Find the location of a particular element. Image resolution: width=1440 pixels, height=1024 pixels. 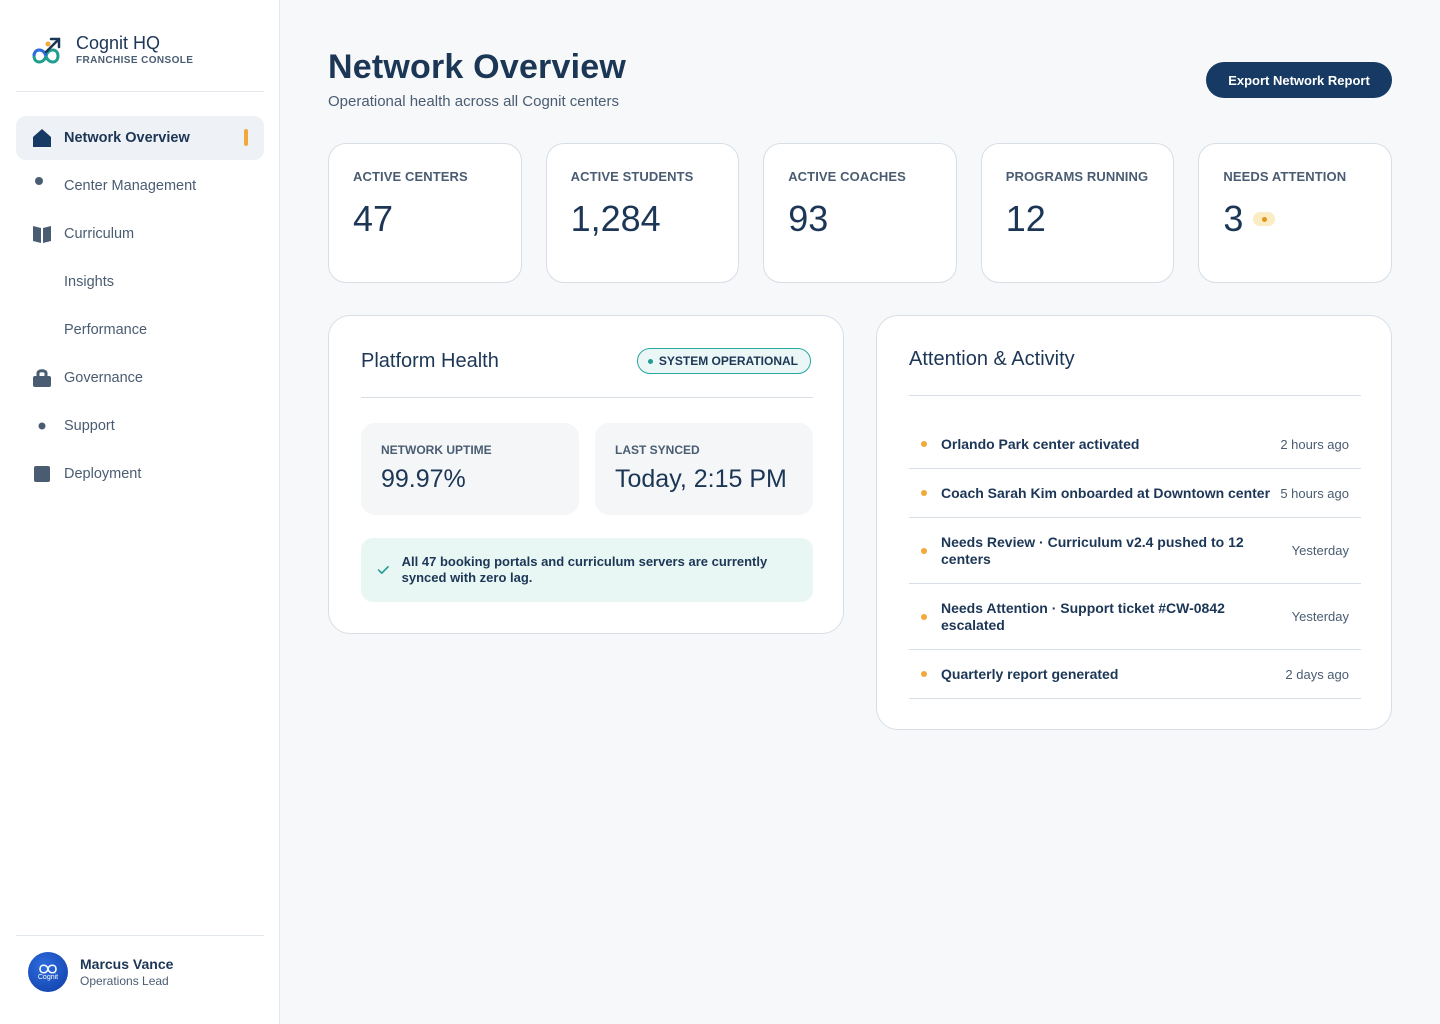

warning-dot-icon is located at coordinates (1264, 219).